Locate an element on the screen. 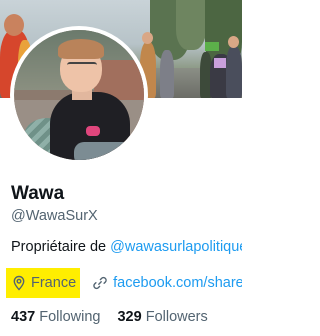 This screenshot has width=320, height=336. follow-stats: 437 Following 329 Followers is located at coordinates (118, 317).